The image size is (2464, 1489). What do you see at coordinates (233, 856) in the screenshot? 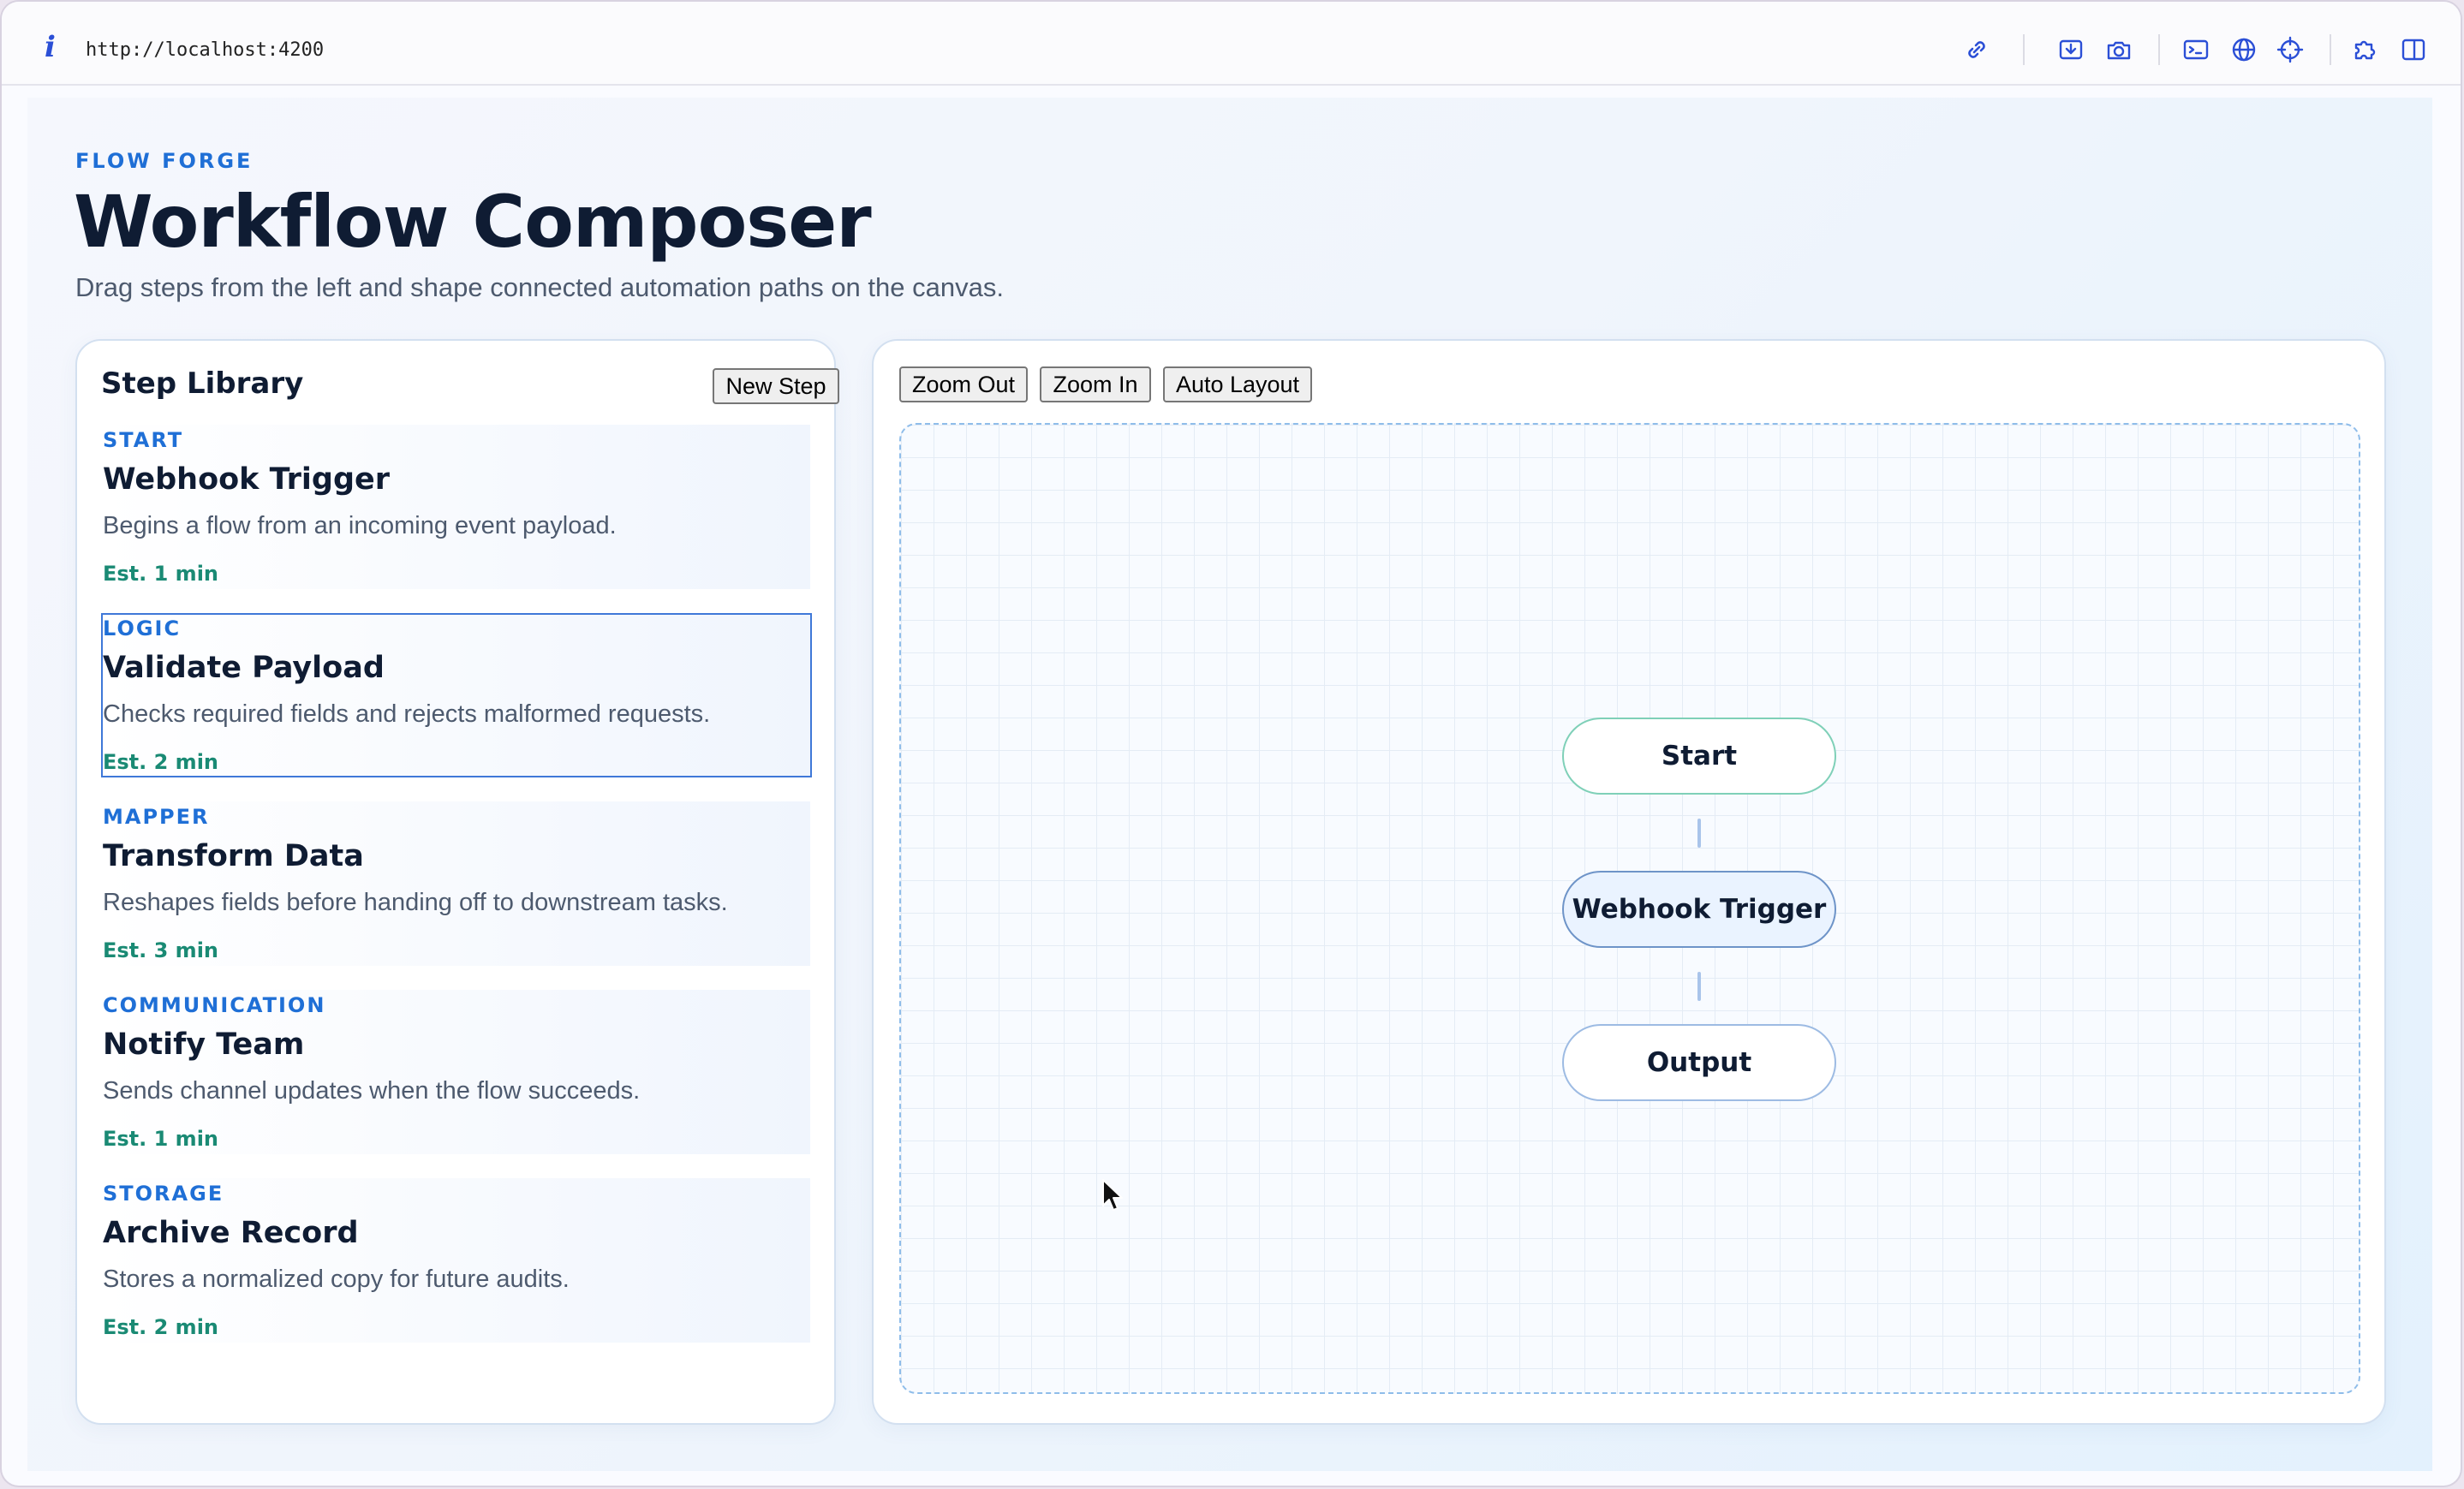
I see `step-name: Transform Data` at bounding box center [233, 856].